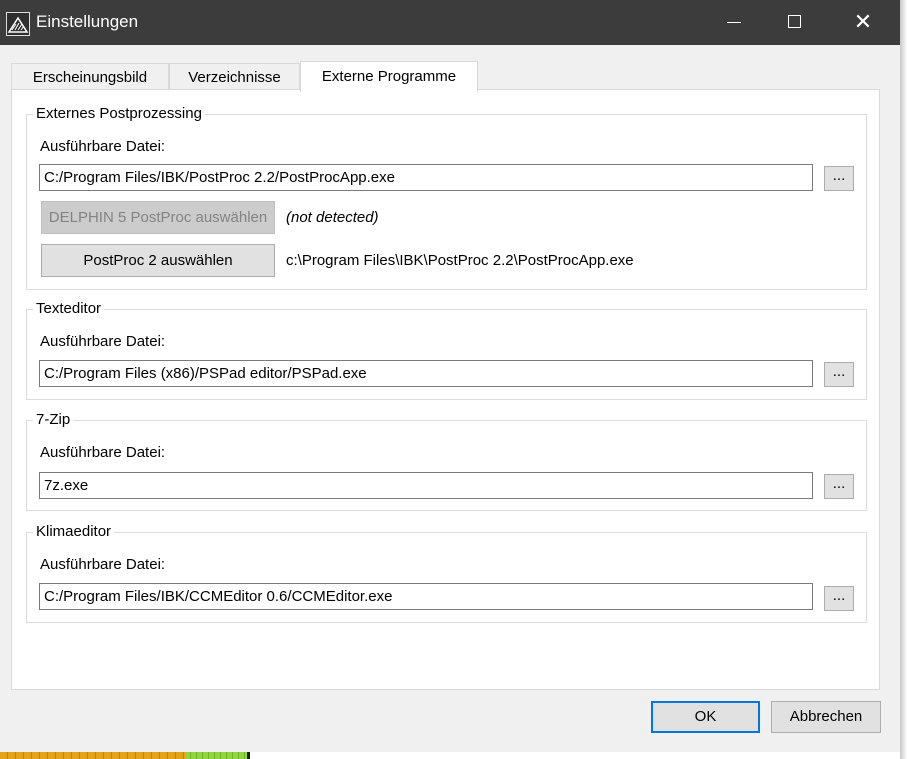 The image size is (907, 759). What do you see at coordinates (53, 420) in the screenshot?
I see `group-title: 7-Zip` at bounding box center [53, 420].